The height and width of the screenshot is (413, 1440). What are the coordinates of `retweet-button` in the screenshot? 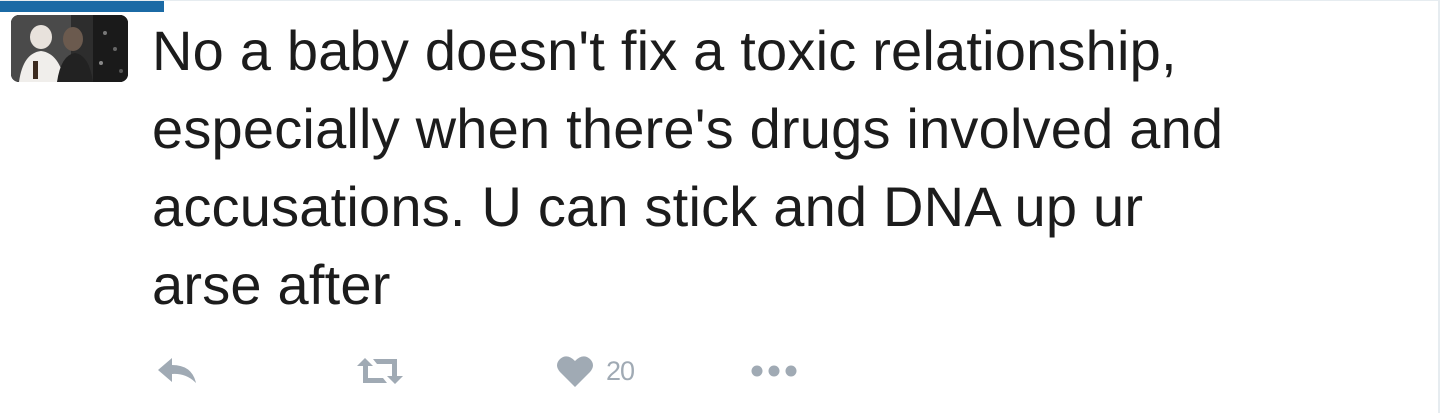 It's located at (380, 371).